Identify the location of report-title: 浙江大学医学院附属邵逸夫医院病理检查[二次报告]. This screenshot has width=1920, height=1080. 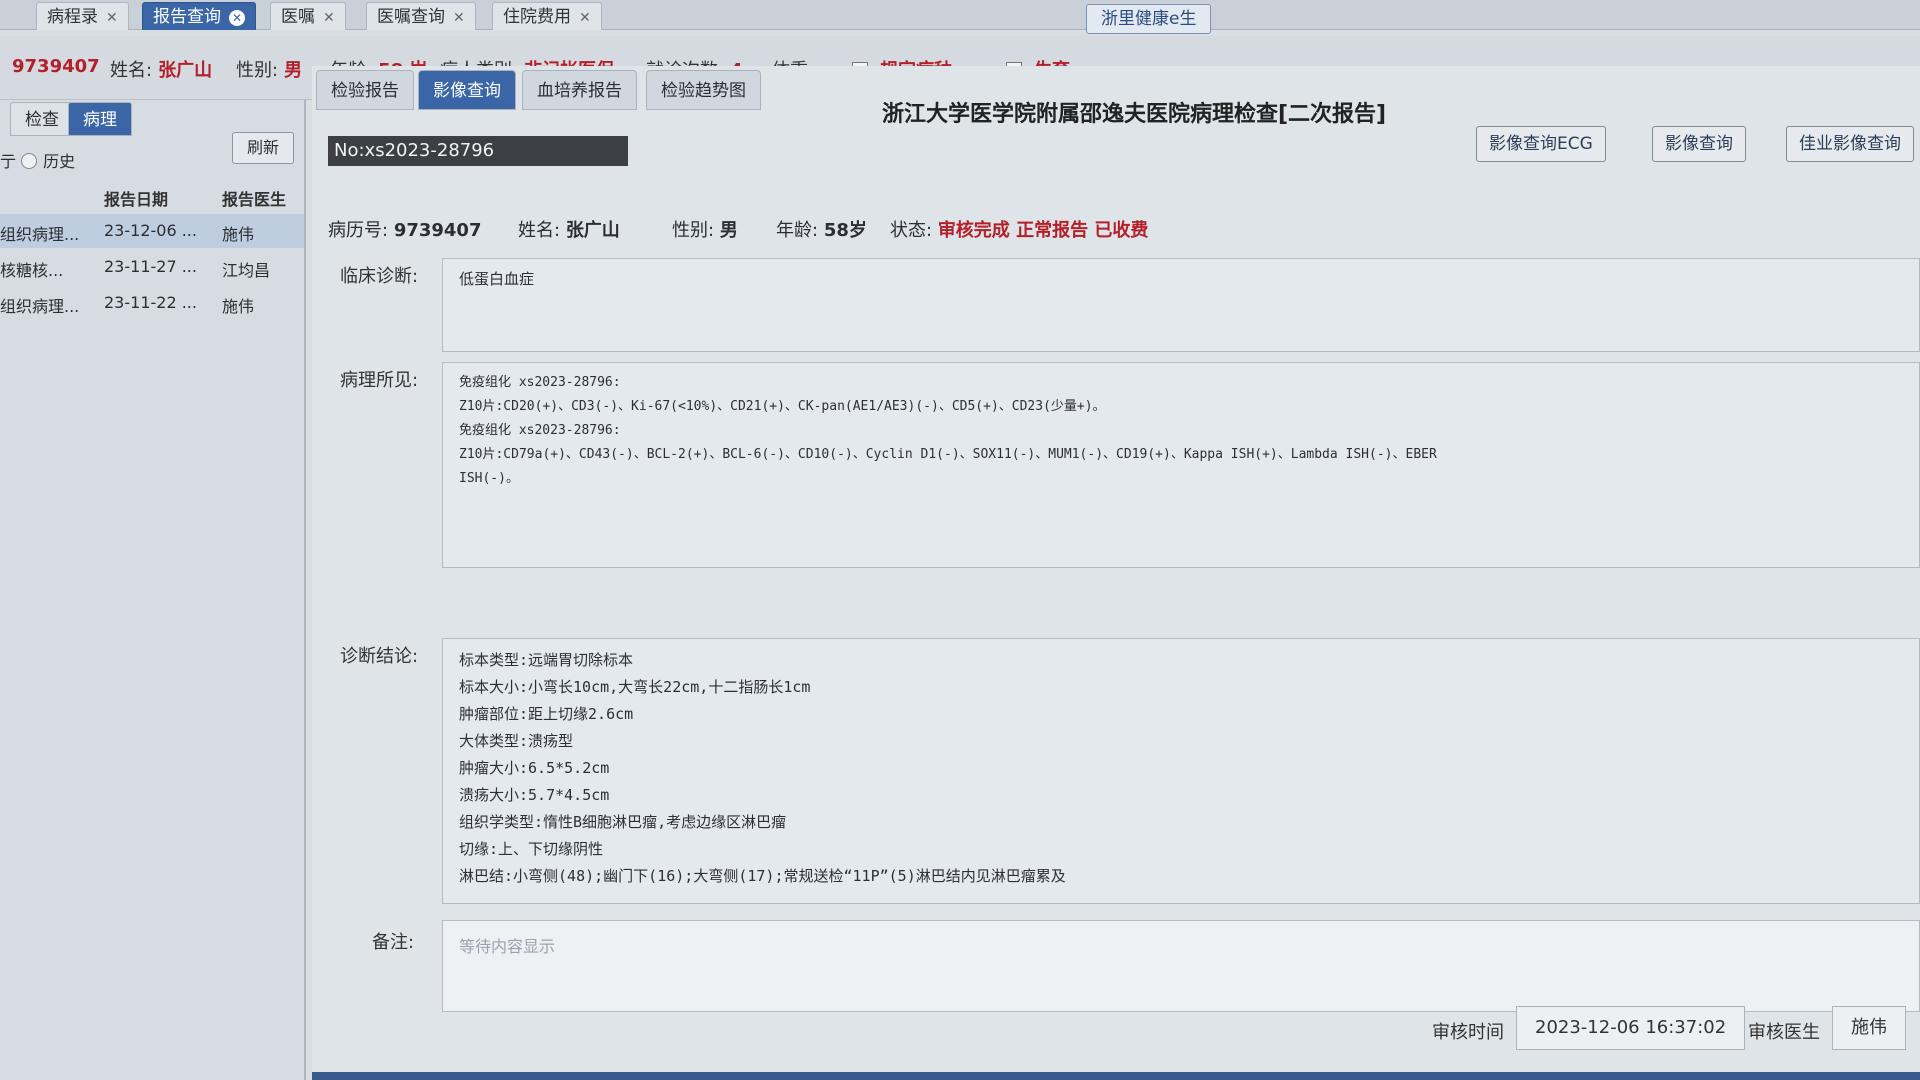
(1134, 114).